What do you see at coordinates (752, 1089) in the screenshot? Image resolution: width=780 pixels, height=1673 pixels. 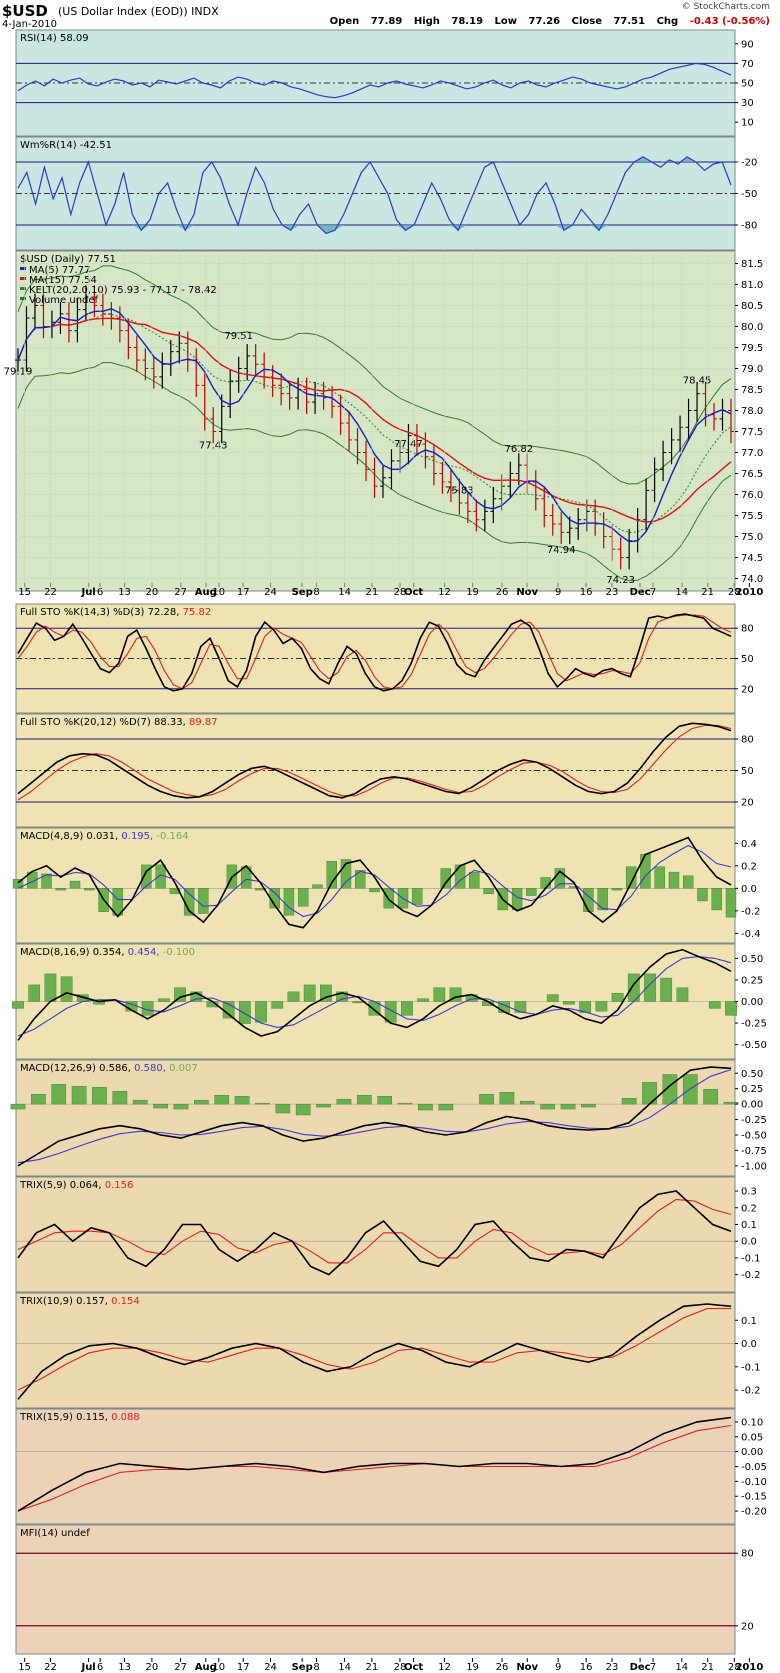 I see `y-tick-label: 0.25` at bounding box center [752, 1089].